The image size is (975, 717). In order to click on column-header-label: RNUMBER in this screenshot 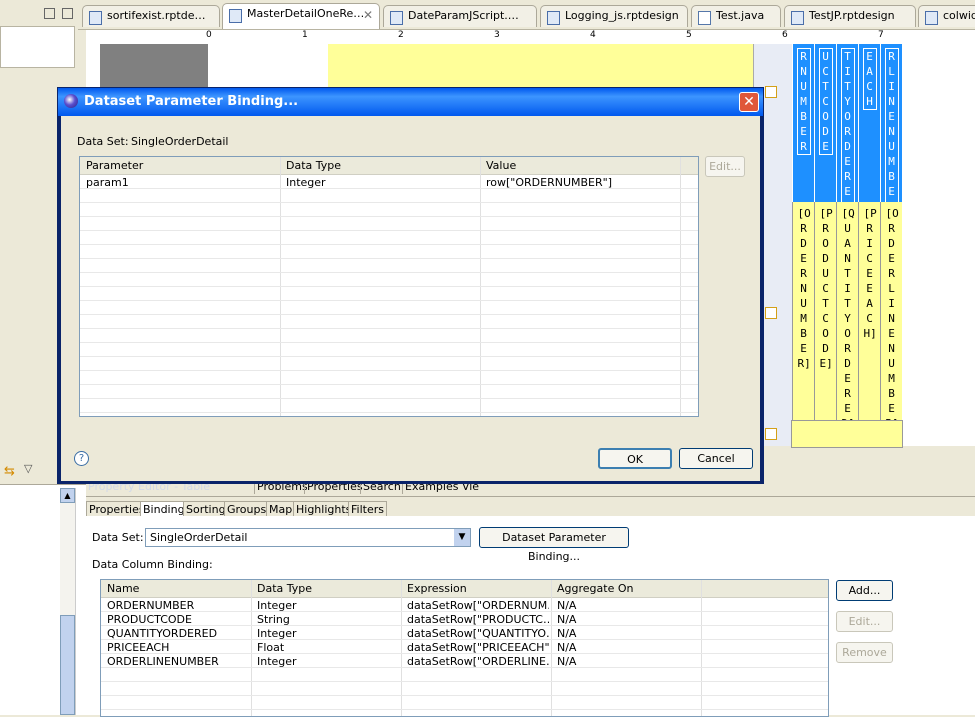, I will do `click(803, 101)`.